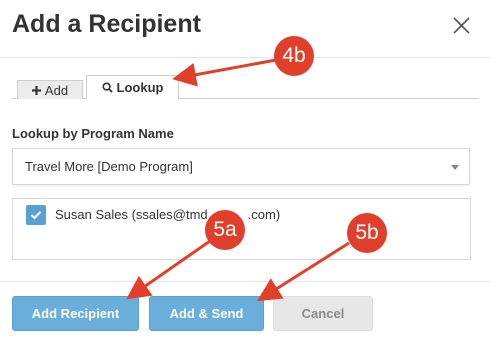  Describe the element at coordinates (225, 230) in the screenshot. I see `annotation-badge-5a: 5a` at that location.